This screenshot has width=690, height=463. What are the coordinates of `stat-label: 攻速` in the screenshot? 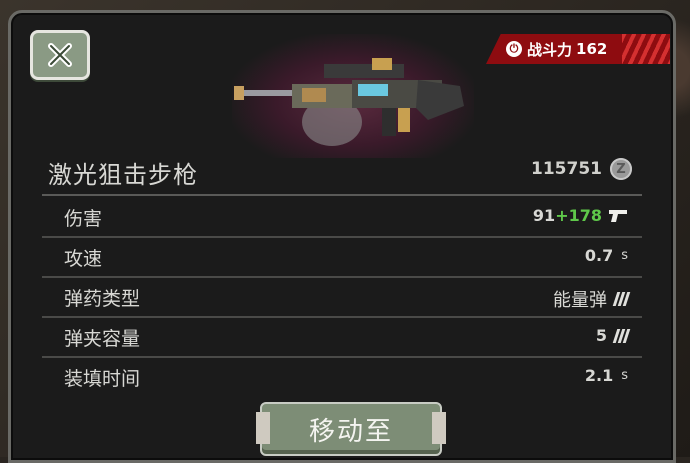 It's located at (83, 259).